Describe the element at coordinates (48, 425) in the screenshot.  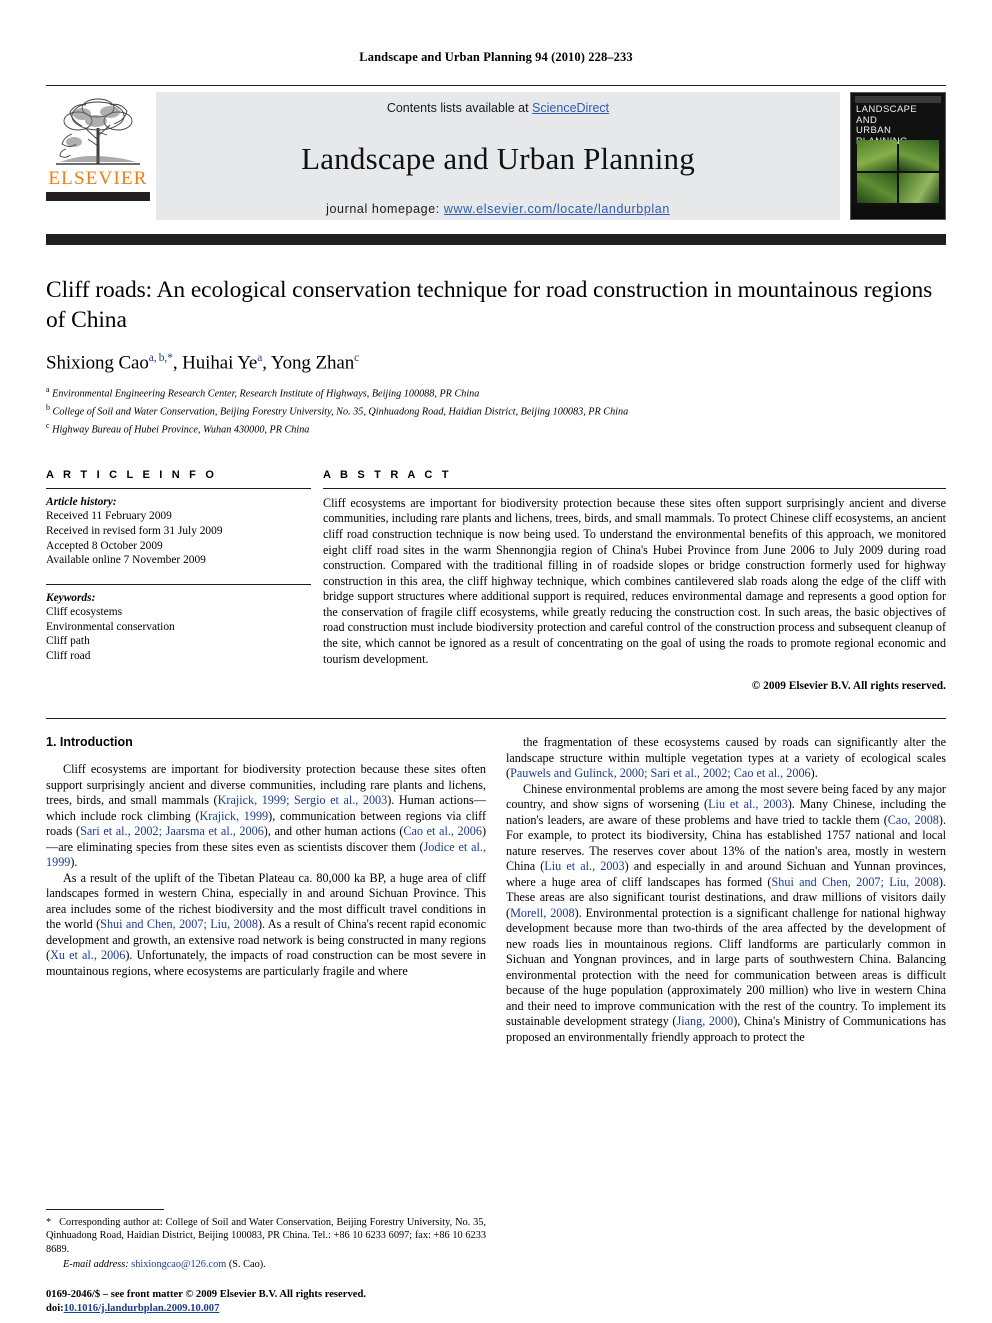
I see `affiliation-mark: c` at that location.